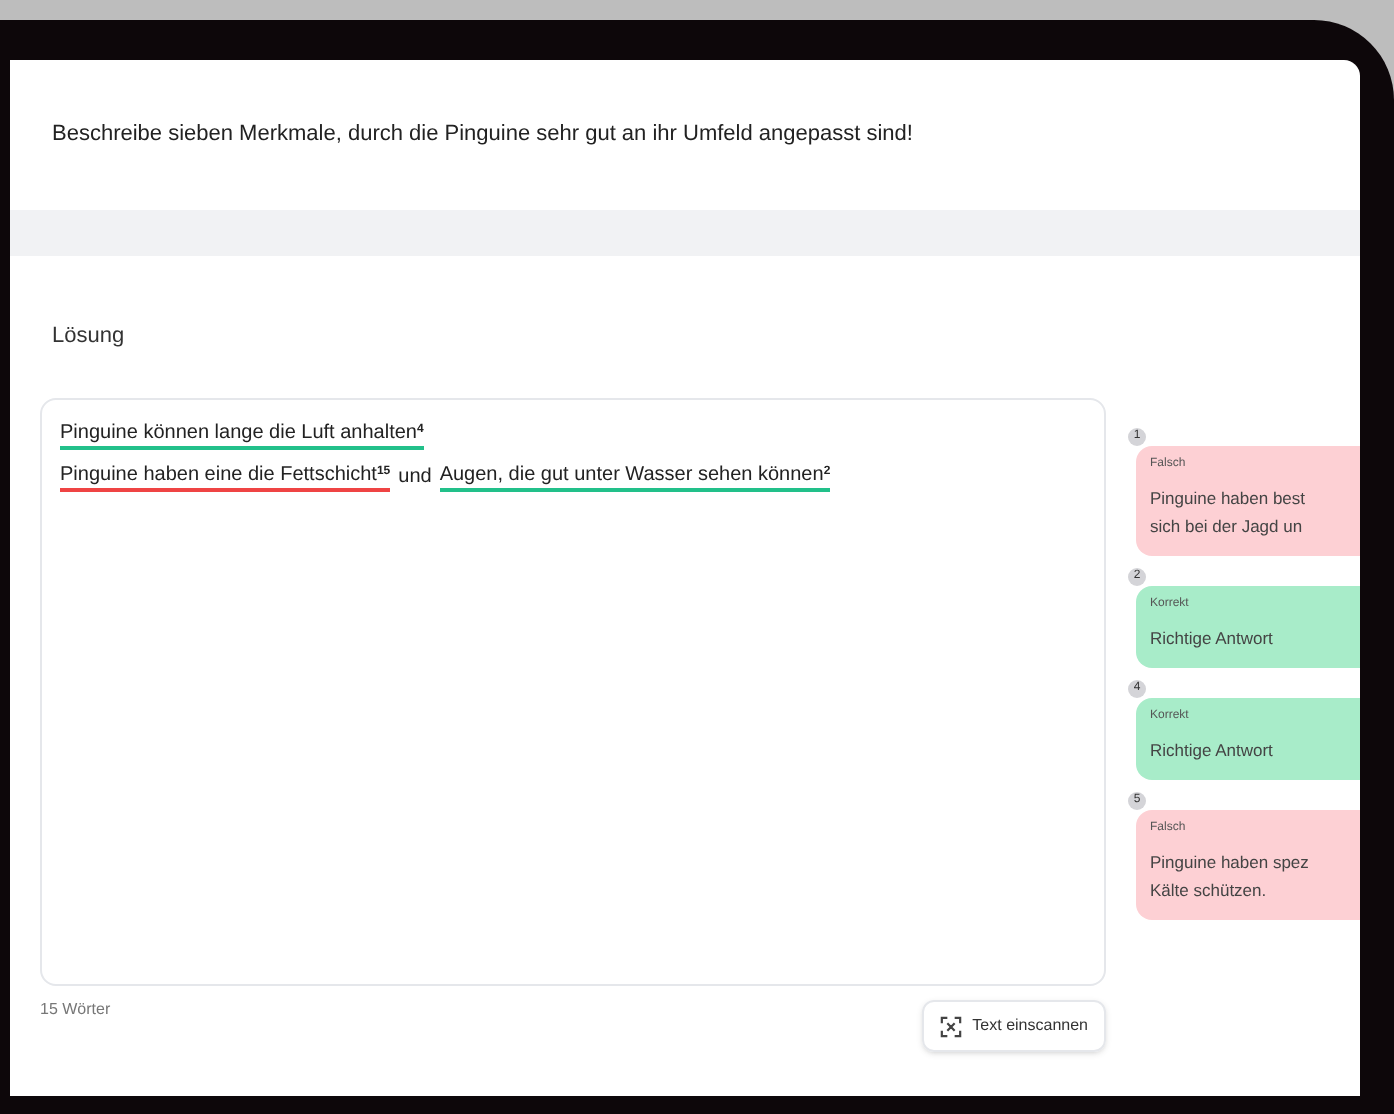 The height and width of the screenshot is (1114, 1394). Describe the element at coordinates (1014, 1026) in the screenshot. I see `scan-text-button: Text einscannen` at that location.